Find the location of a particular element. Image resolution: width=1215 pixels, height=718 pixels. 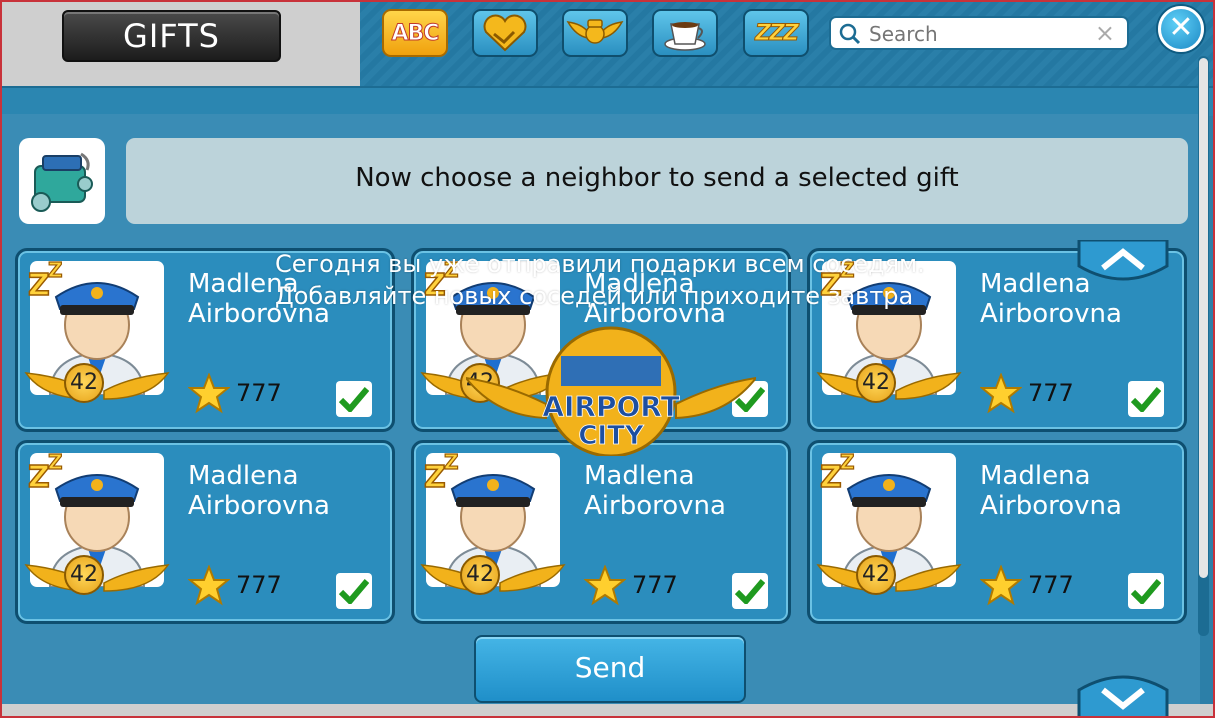

scroll-up-button is located at coordinates (1123, 263).